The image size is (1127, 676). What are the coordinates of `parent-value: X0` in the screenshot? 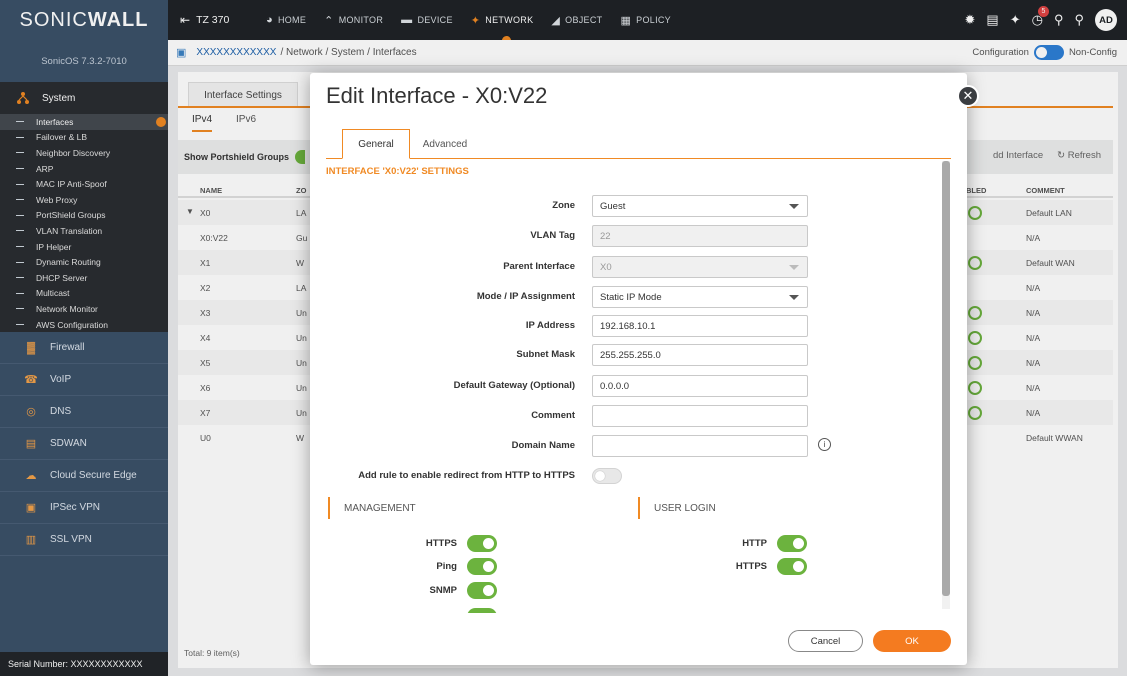 It's located at (606, 267).